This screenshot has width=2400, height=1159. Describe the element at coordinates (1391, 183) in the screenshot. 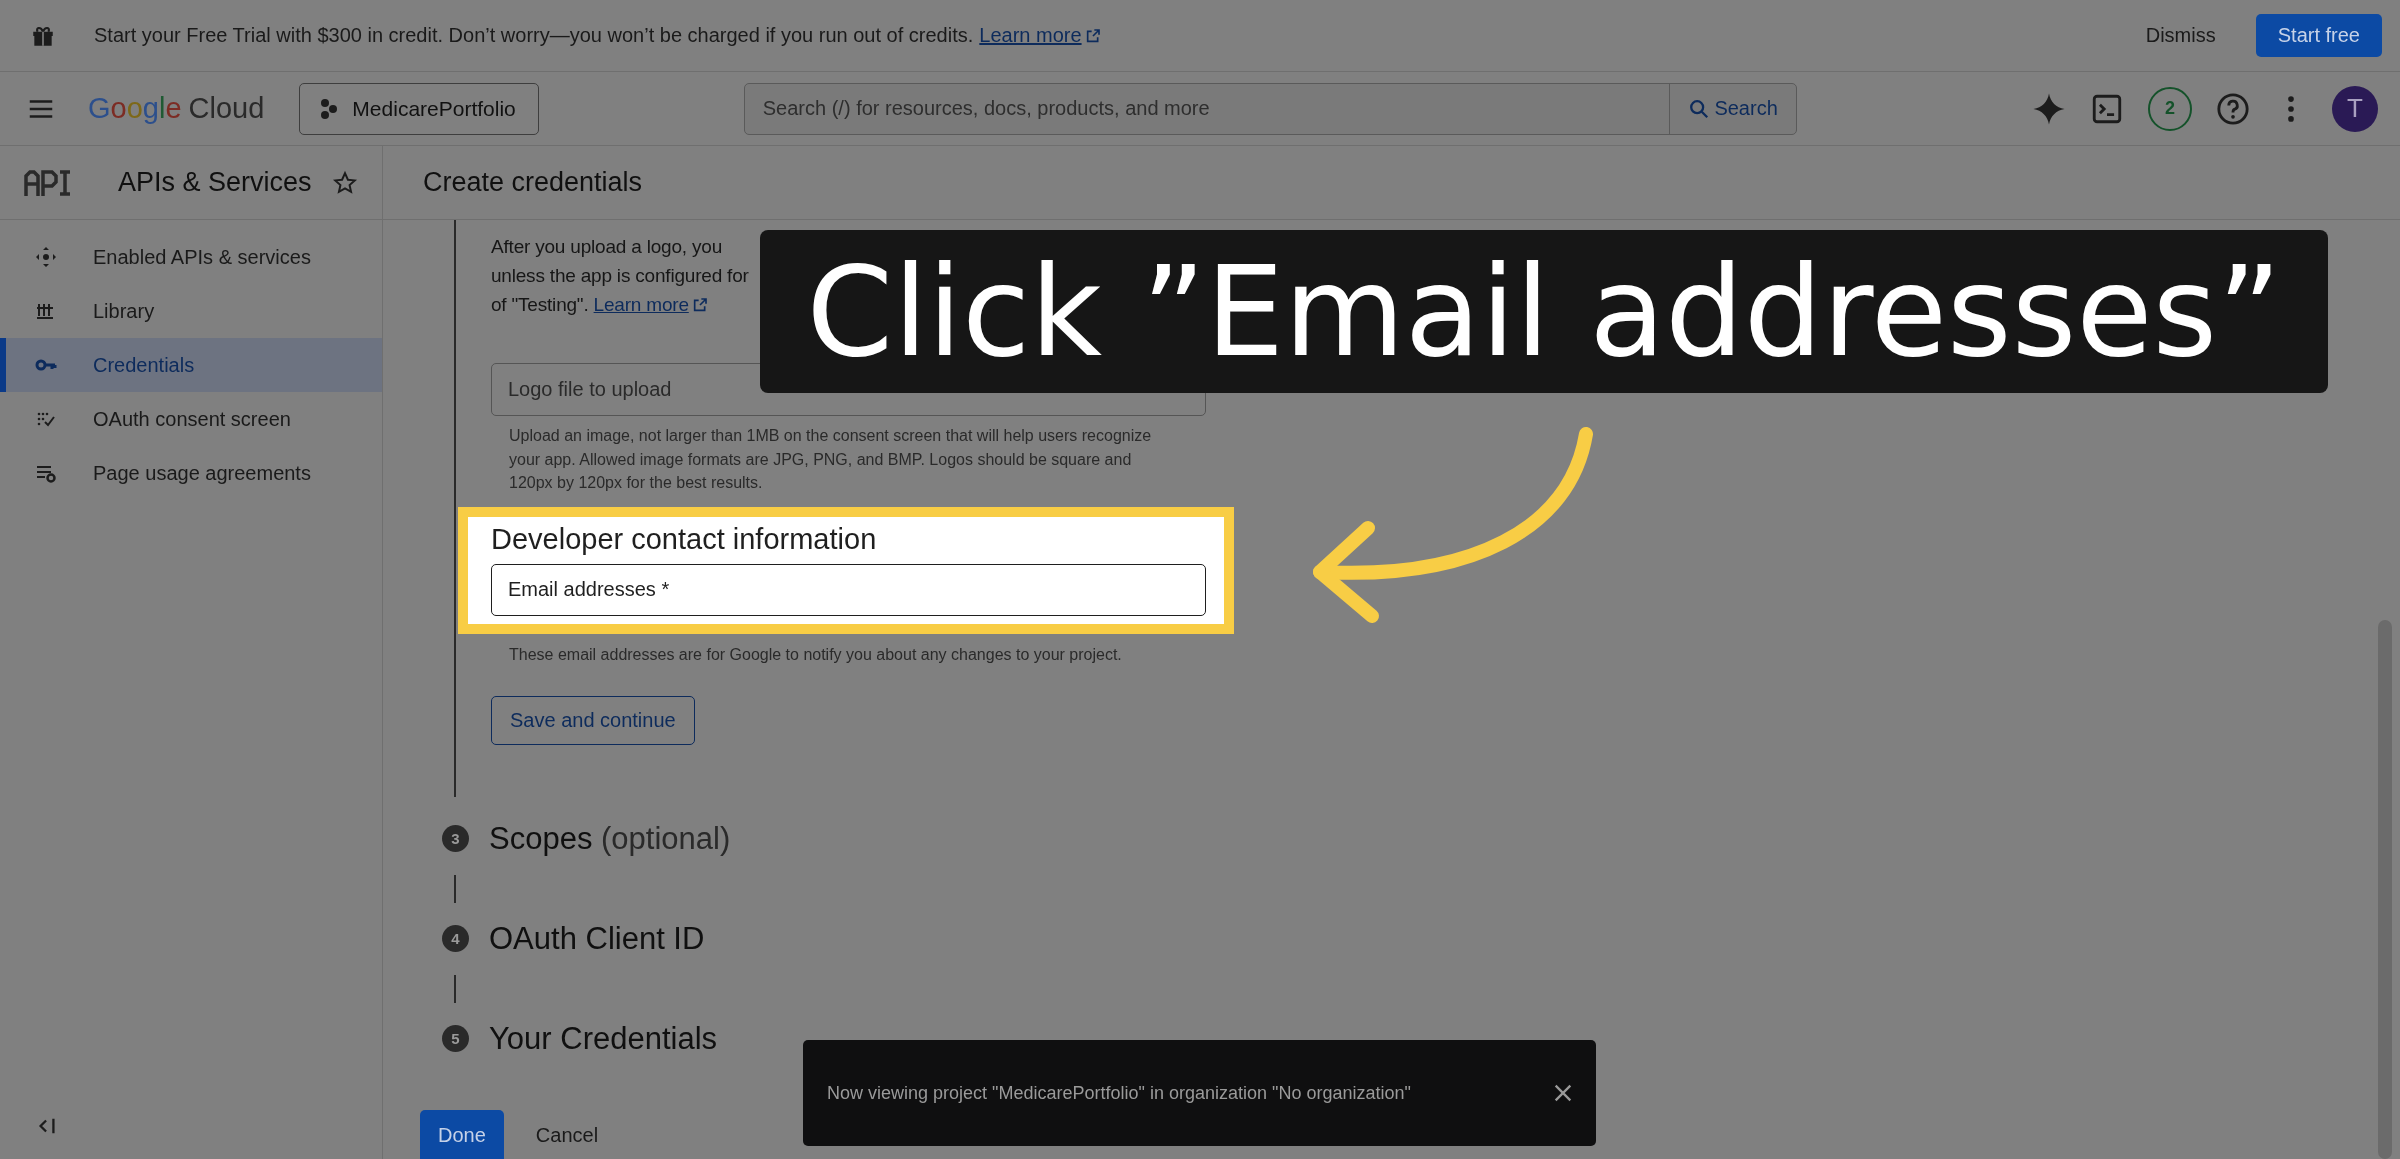

I see `page-title: Create credentials` at that location.